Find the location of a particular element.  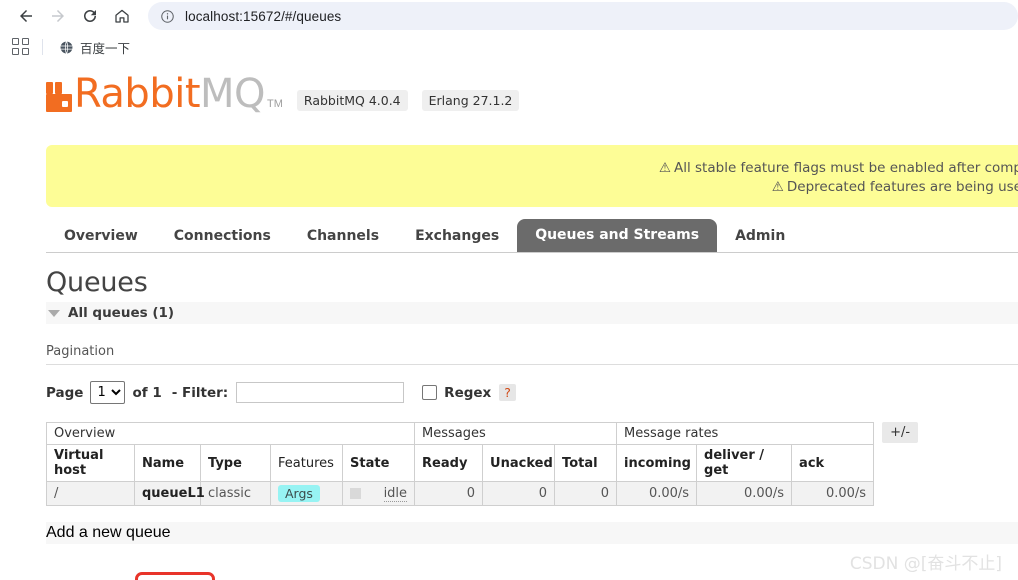

page-total-label: of 1 is located at coordinates (147, 392).